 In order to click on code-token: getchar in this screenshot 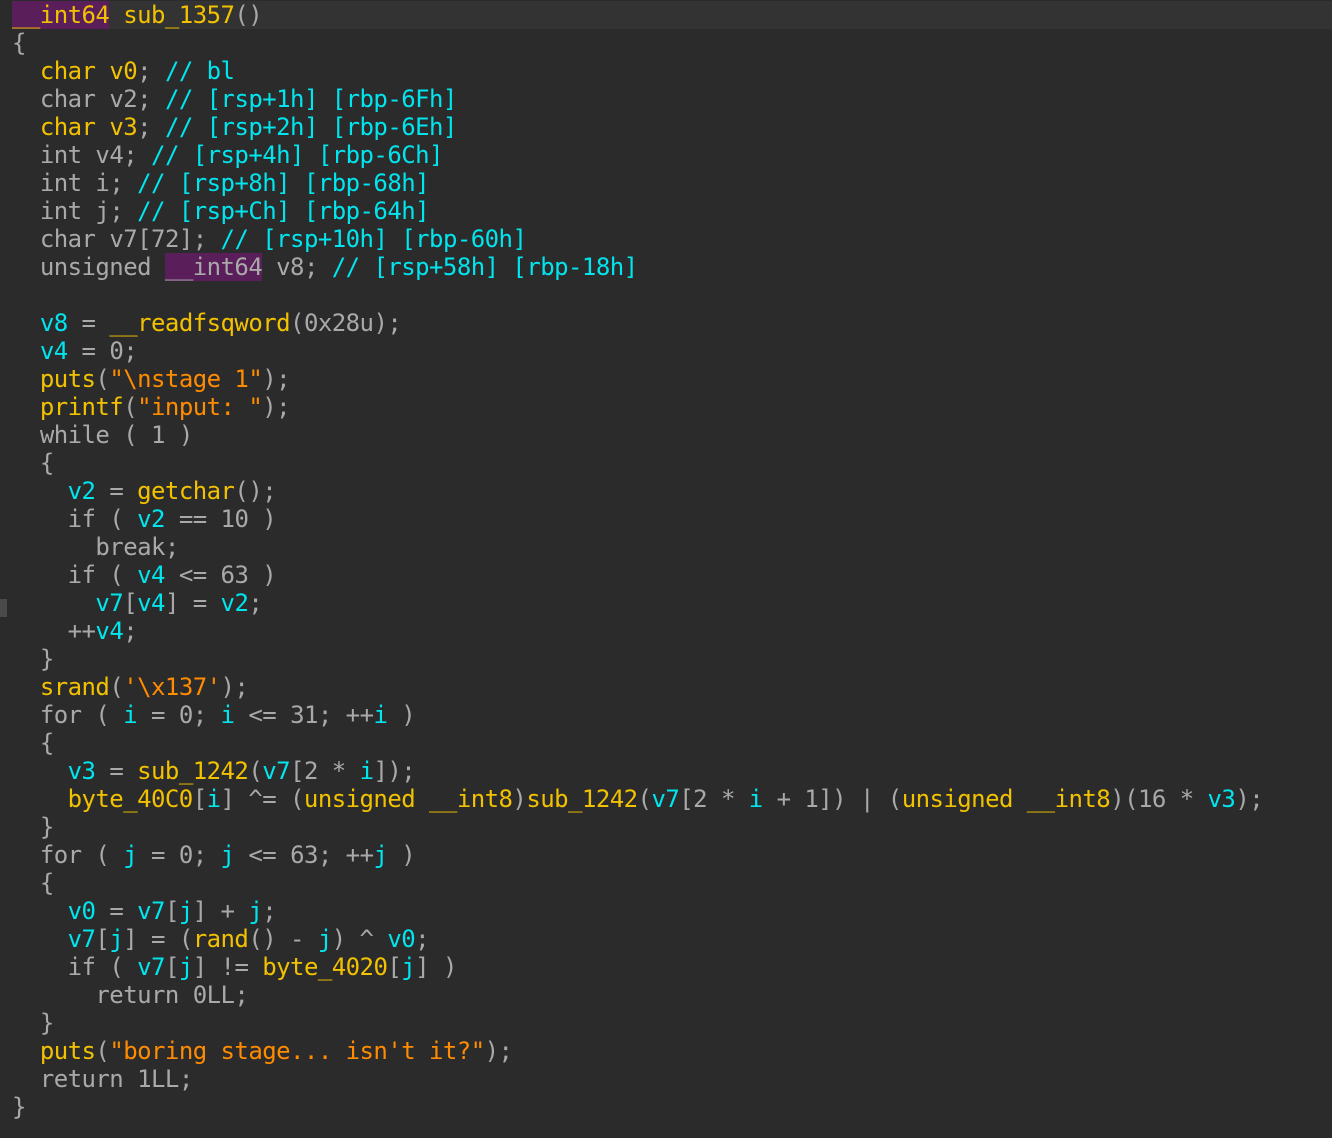, I will do `click(186, 491)`.